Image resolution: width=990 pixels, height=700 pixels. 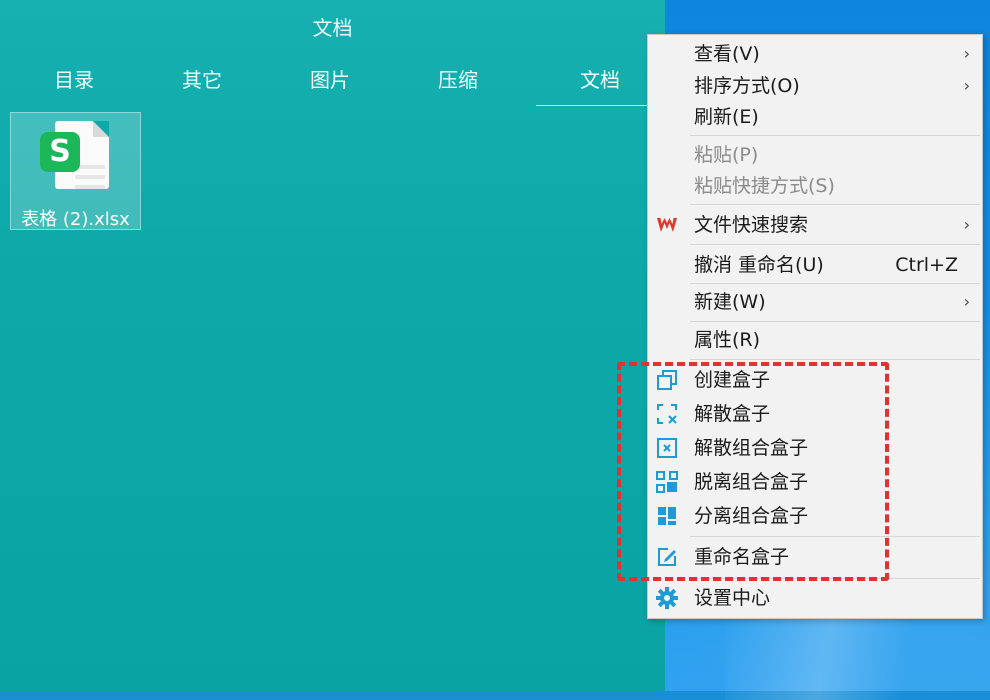 I want to click on tab-other: 其它, so click(x=202, y=84).